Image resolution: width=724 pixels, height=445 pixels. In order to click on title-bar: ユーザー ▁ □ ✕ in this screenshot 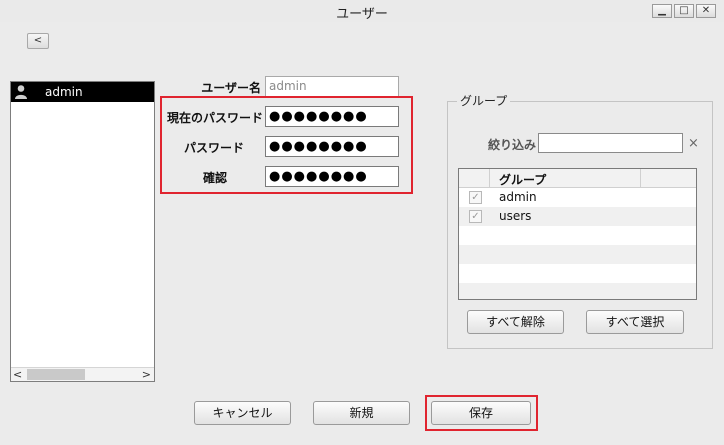, I will do `click(362, 11)`.